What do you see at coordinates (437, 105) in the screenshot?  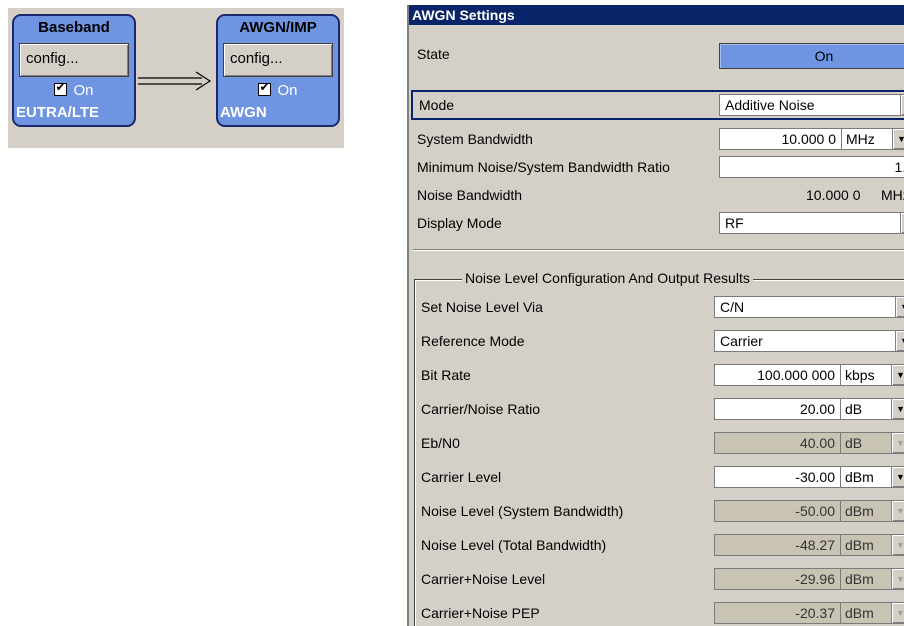 I see `mode-label: Mode` at bounding box center [437, 105].